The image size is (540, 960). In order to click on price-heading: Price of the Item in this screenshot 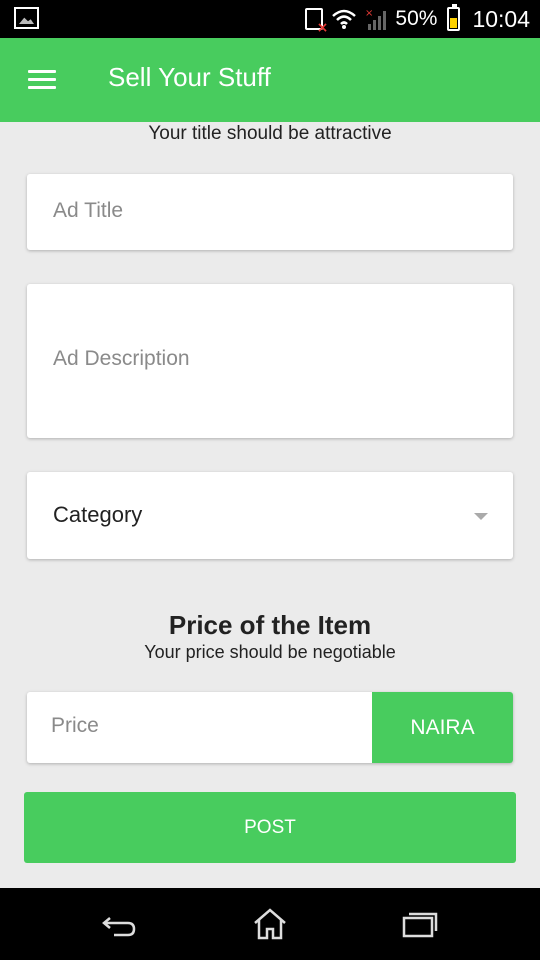, I will do `click(270, 625)`.